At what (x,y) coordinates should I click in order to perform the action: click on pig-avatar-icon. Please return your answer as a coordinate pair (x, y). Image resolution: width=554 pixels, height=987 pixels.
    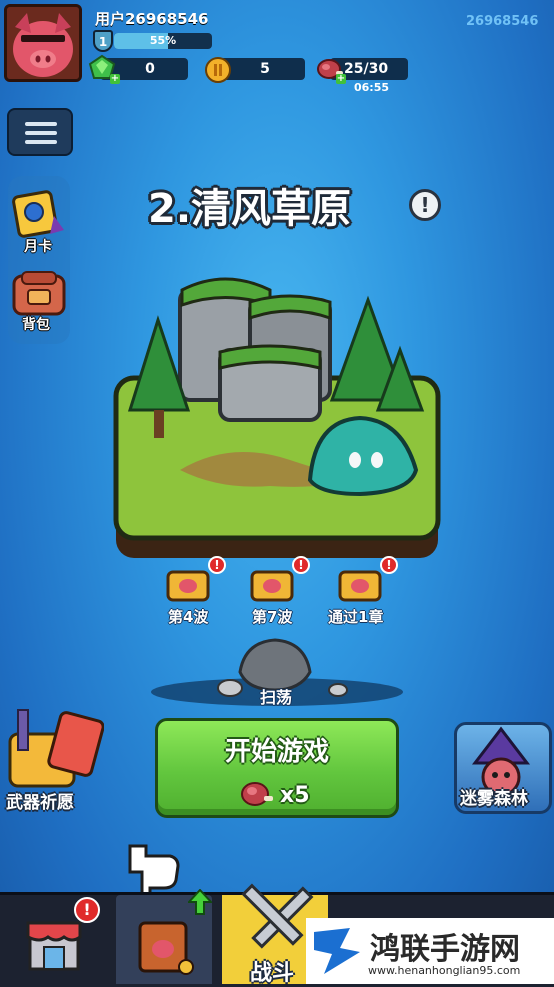
    Looking at the image, I should click on (43, 43).